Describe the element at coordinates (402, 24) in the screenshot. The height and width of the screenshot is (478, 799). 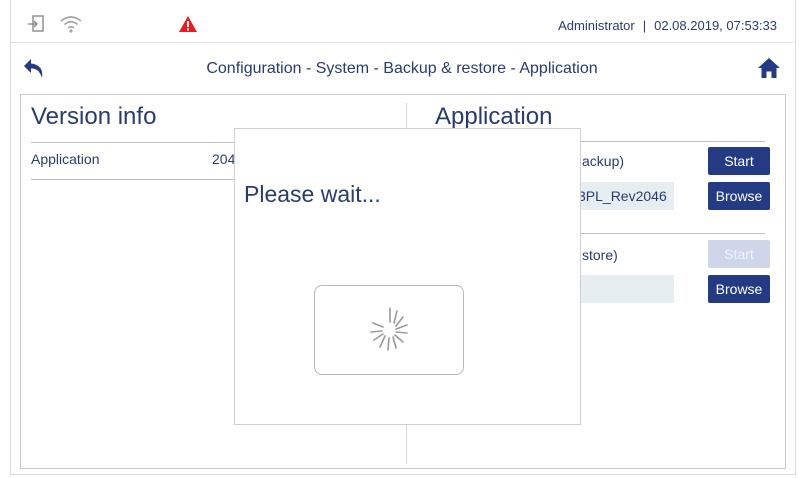
I see `status-bar: Administrator | 02.08.2019, 07:53:33` at that location.